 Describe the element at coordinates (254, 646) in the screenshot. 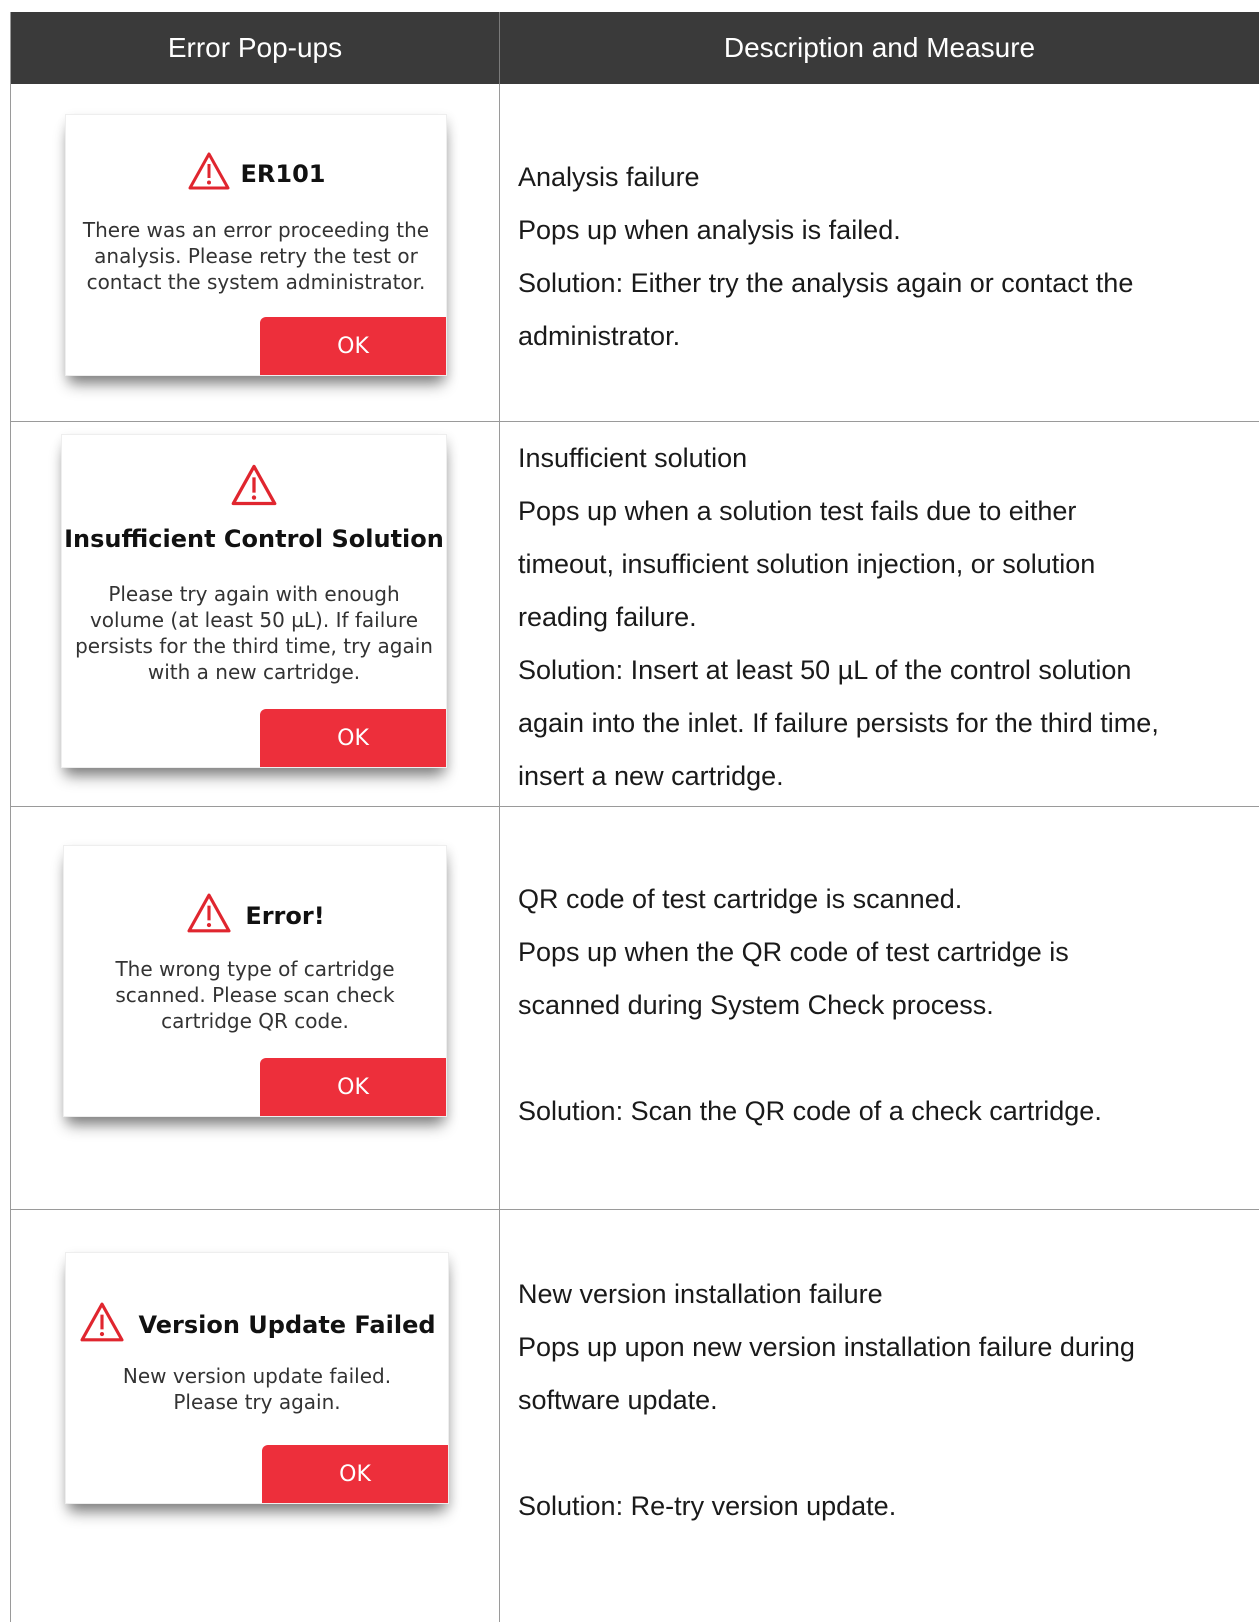

I see `popup-message-line: persists for the third time, try again` at that location.